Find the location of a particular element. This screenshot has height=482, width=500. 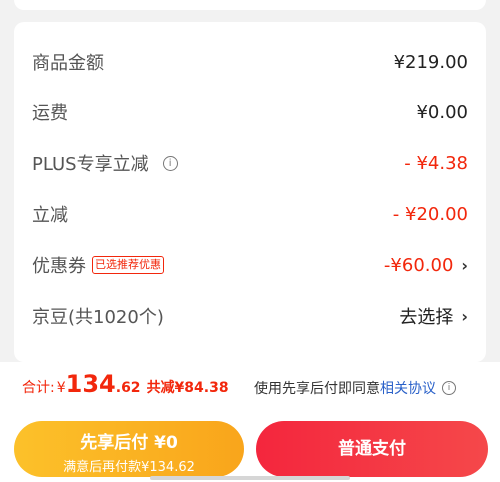

row-shipping: 运费 ¥0.00 is located at coordinates (250, 112).